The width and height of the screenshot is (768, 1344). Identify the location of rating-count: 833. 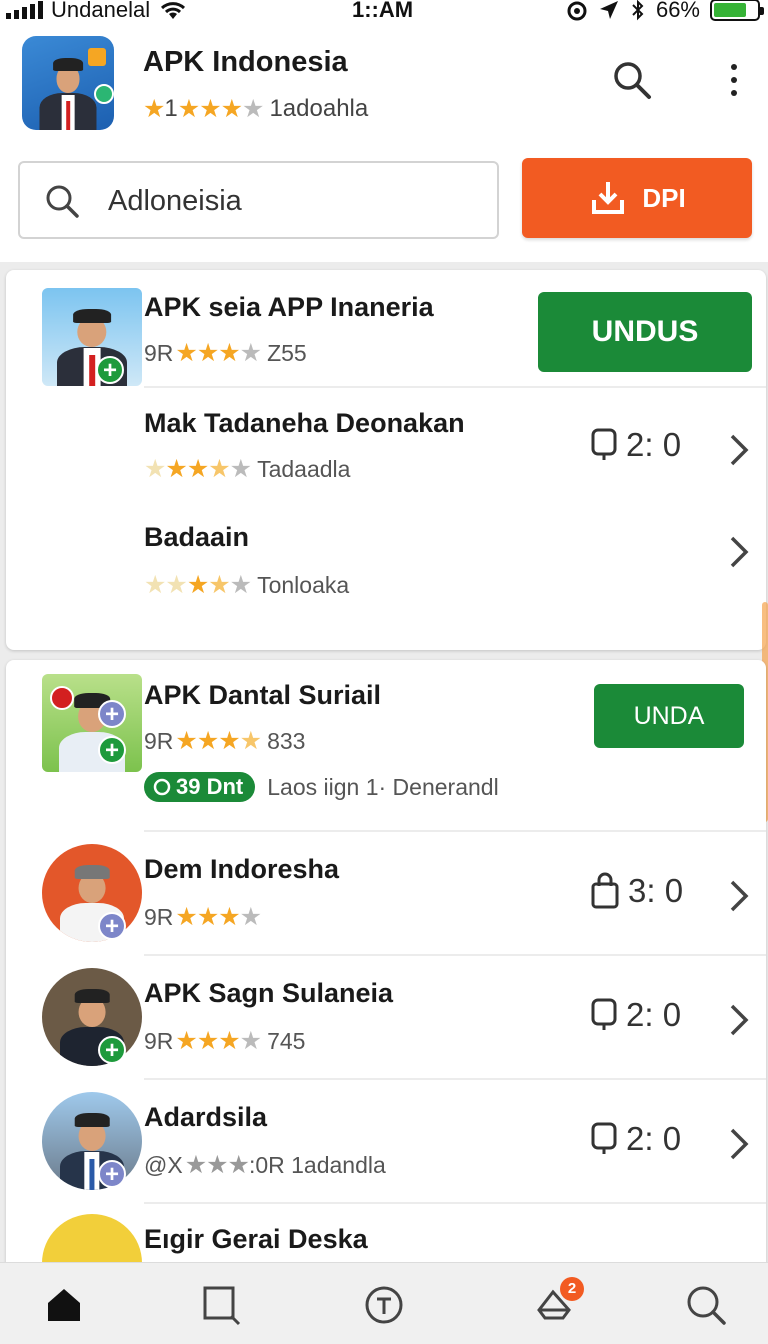
(286, 740).